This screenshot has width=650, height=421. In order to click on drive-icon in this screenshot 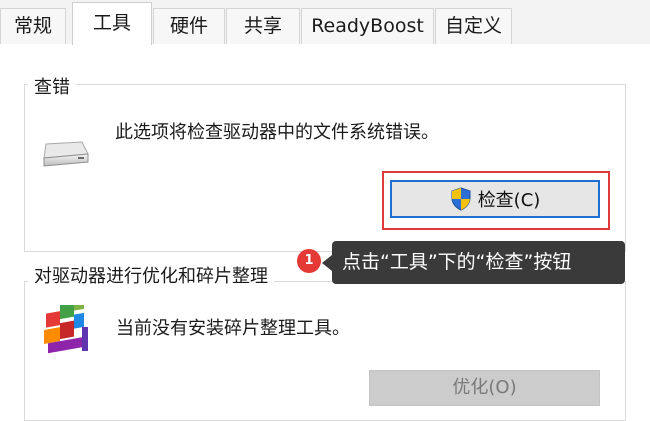, I will do `click(66, 154)`.